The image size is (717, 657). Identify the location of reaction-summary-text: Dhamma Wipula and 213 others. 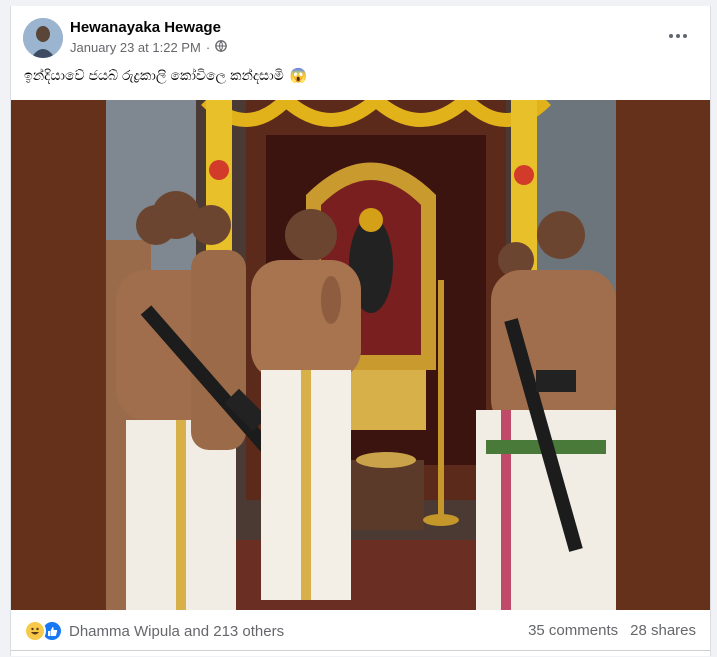
(176, 631).